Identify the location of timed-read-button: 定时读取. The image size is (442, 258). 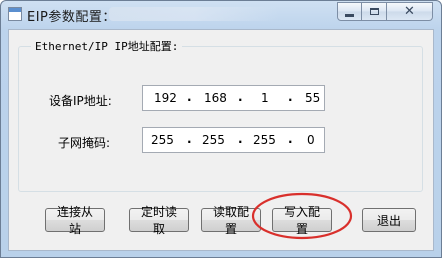
(159, 220).